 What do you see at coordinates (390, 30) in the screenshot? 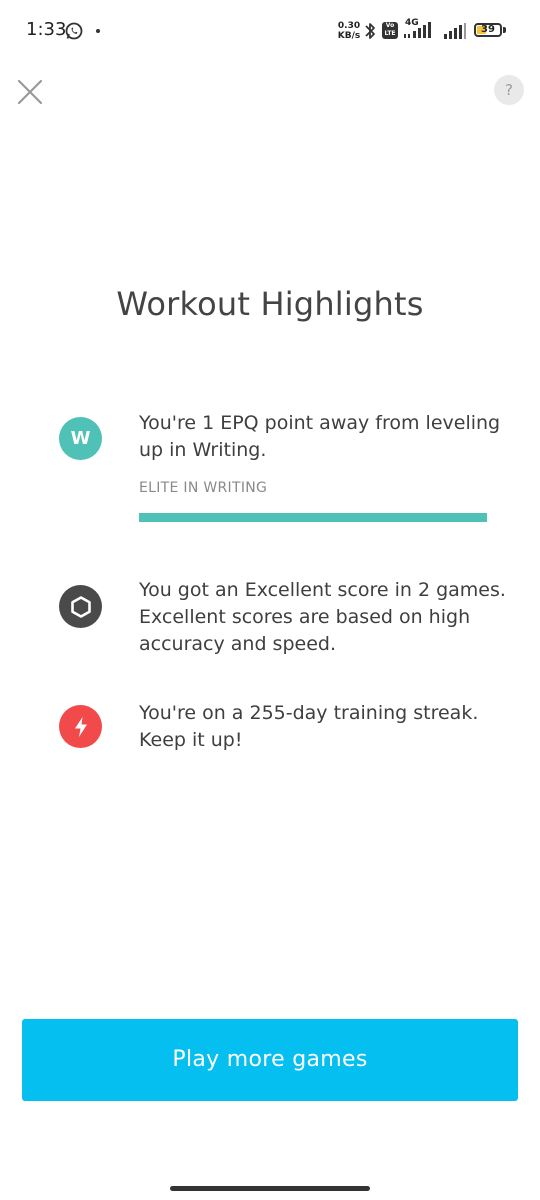
I see `volte-icon: Vo LTE` at bounding box center [390, 30].